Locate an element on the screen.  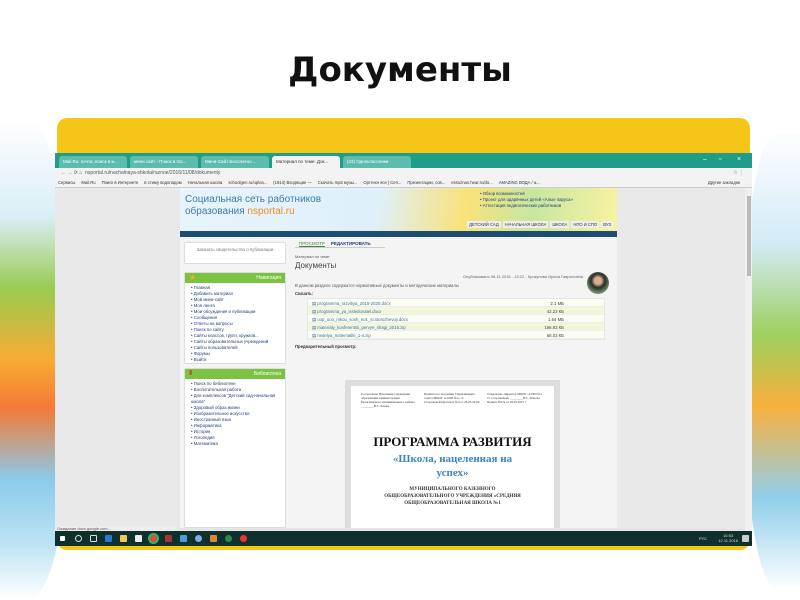
start-icon is located at coordinates (62, 538).